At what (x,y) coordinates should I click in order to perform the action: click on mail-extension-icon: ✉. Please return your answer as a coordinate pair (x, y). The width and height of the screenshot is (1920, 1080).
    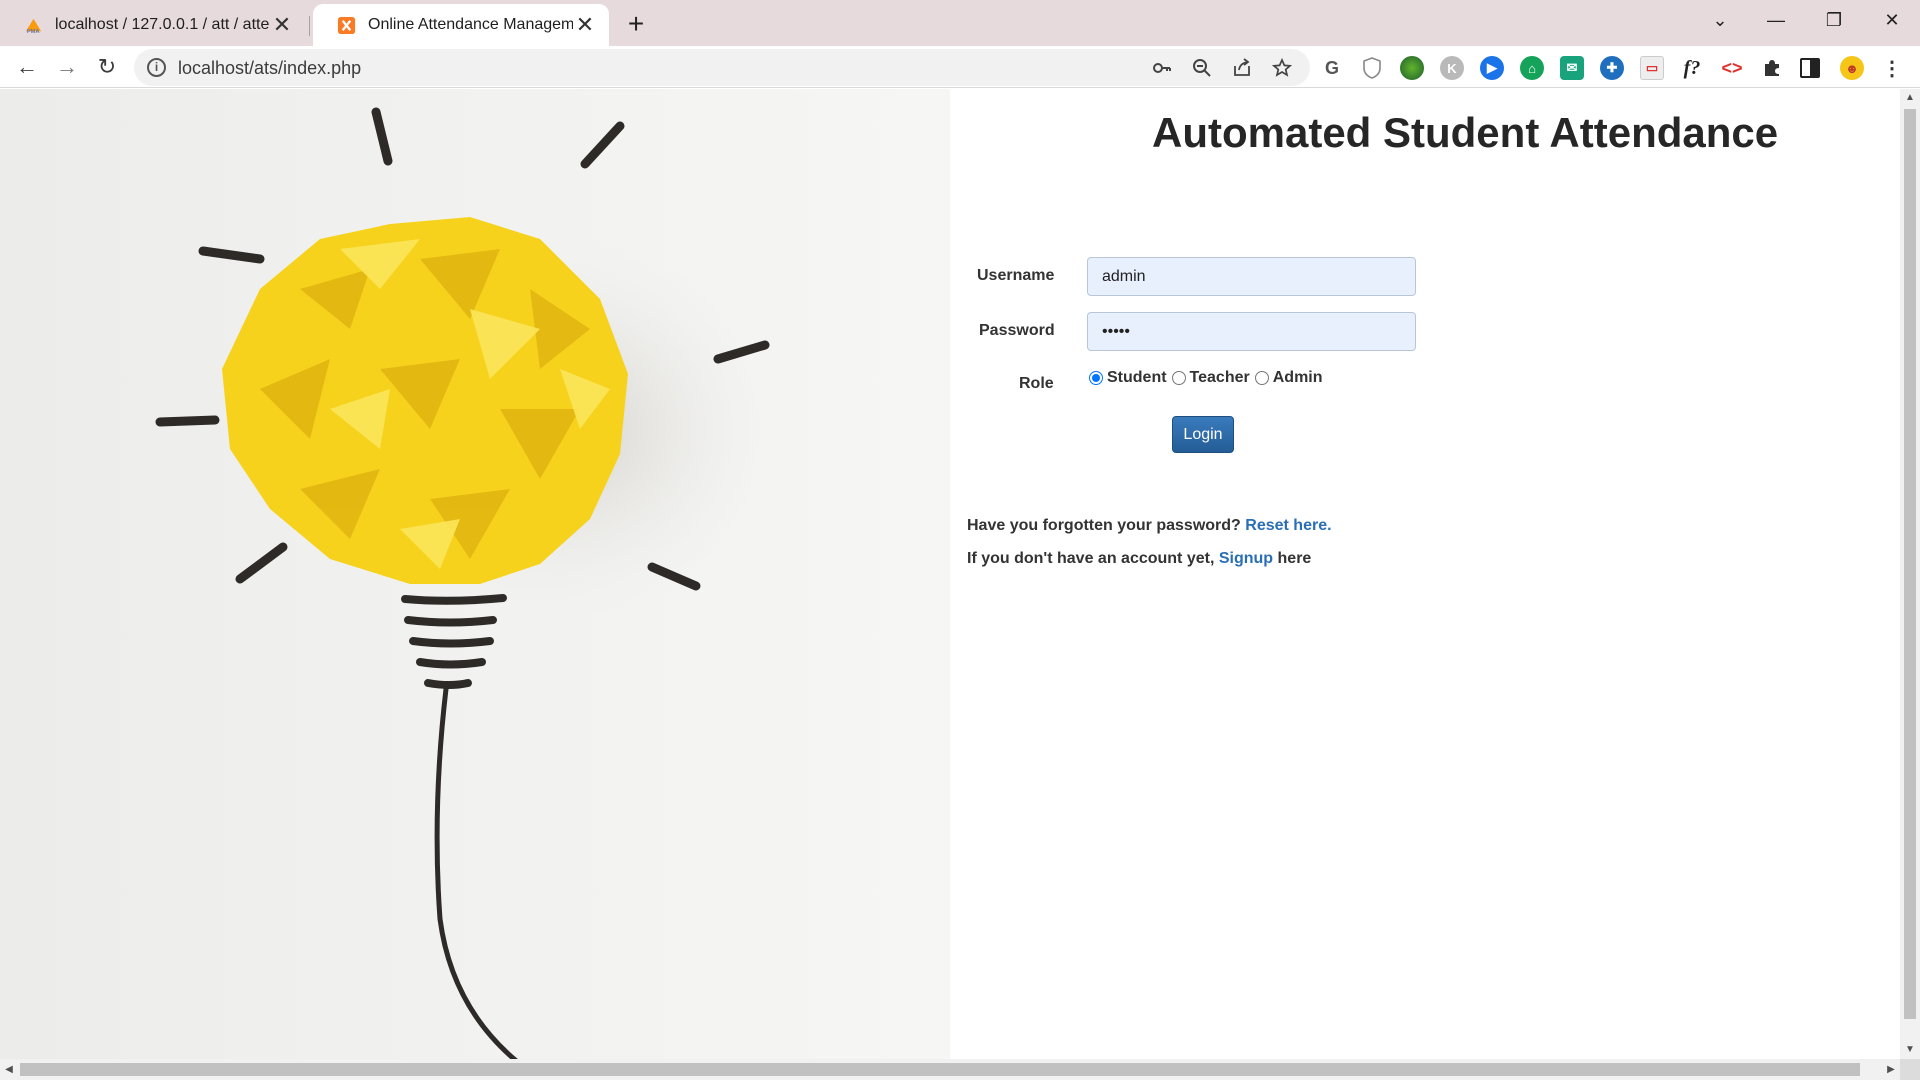
    Looking at the image, I should click on (1572, 68).